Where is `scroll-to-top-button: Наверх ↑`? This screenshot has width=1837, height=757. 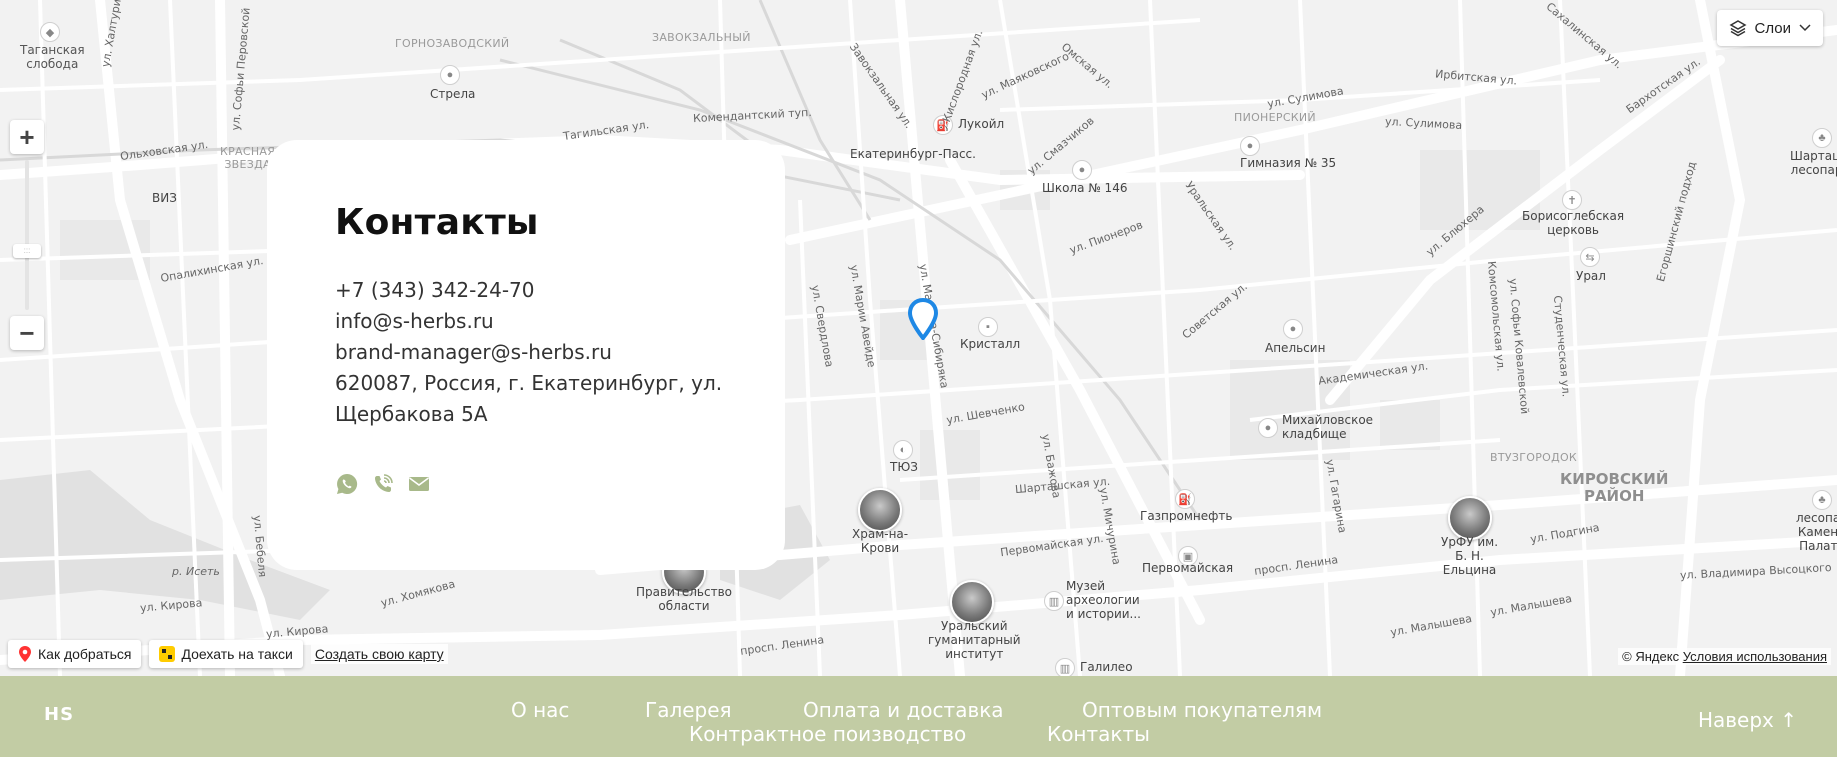 scroll-to-top-button: Наверх ↑ is located at coordinates (1747, 720).